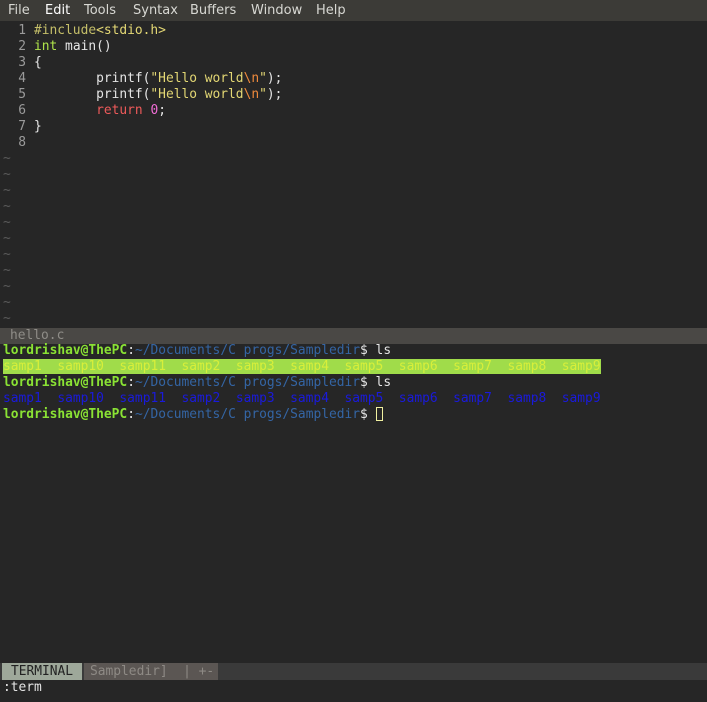 The width and height of the screenshot is (707, 702). What do you see at coordinates (46, 46) in the screenshot?
I see `type-keyword: int` at bounding box center [46, 46].